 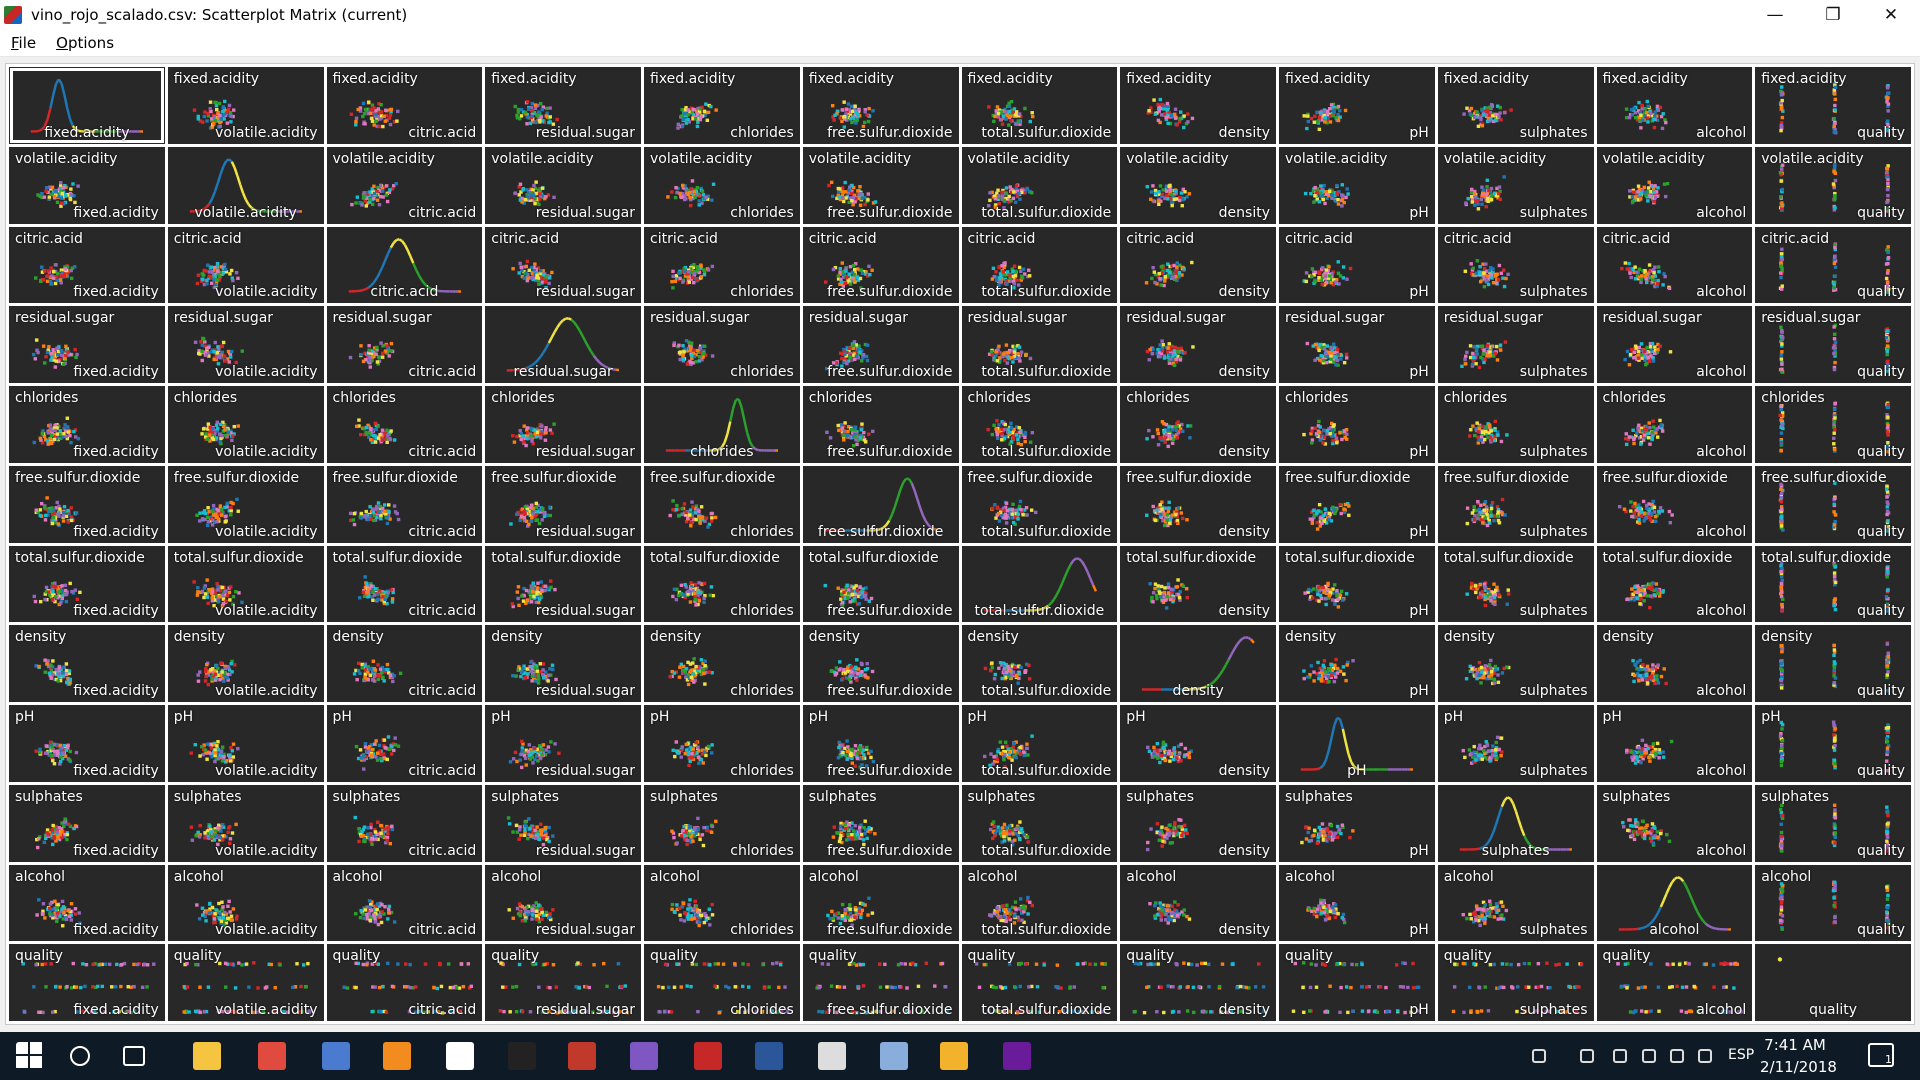 I want to click on plot-fixed.acidity-vs-citric.acid: fixed.acidity citric.acid, so click(x=404, y=105).